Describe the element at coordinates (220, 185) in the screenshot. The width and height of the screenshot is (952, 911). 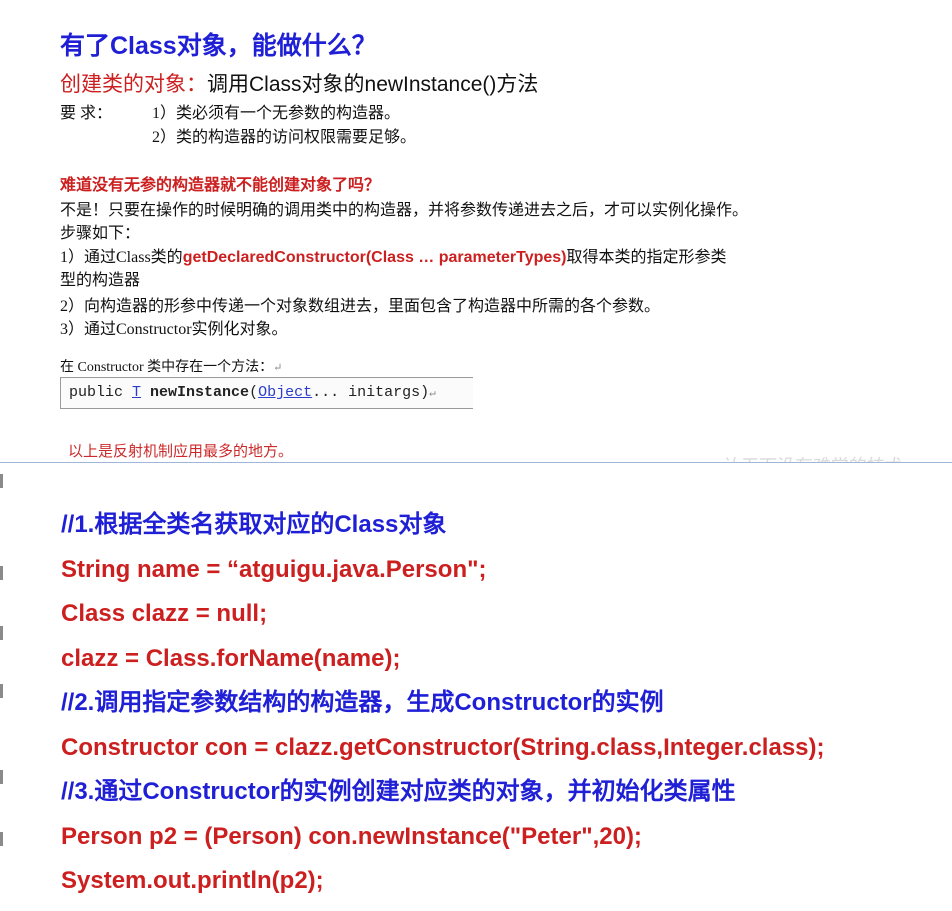
I see `question-heading: 难道没有无参的构造器就不能创建对象了吗？` at that location.